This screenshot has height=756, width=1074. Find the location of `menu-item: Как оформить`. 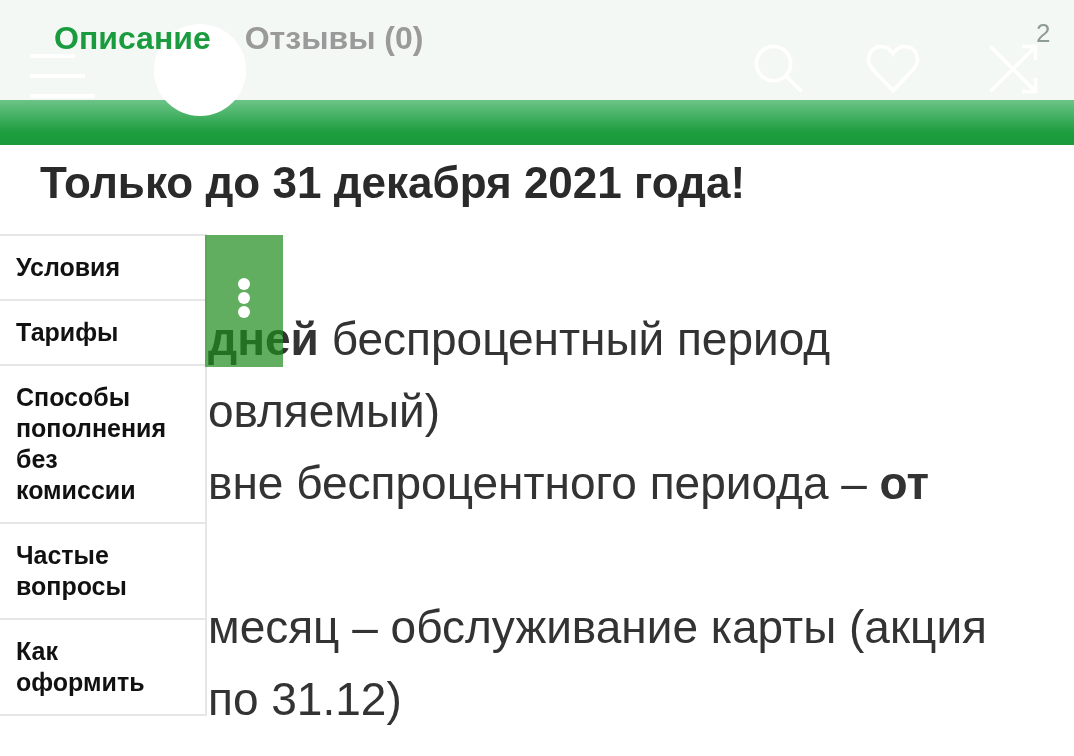

menu-item: Как оформить is located at coordinates (102, 667).